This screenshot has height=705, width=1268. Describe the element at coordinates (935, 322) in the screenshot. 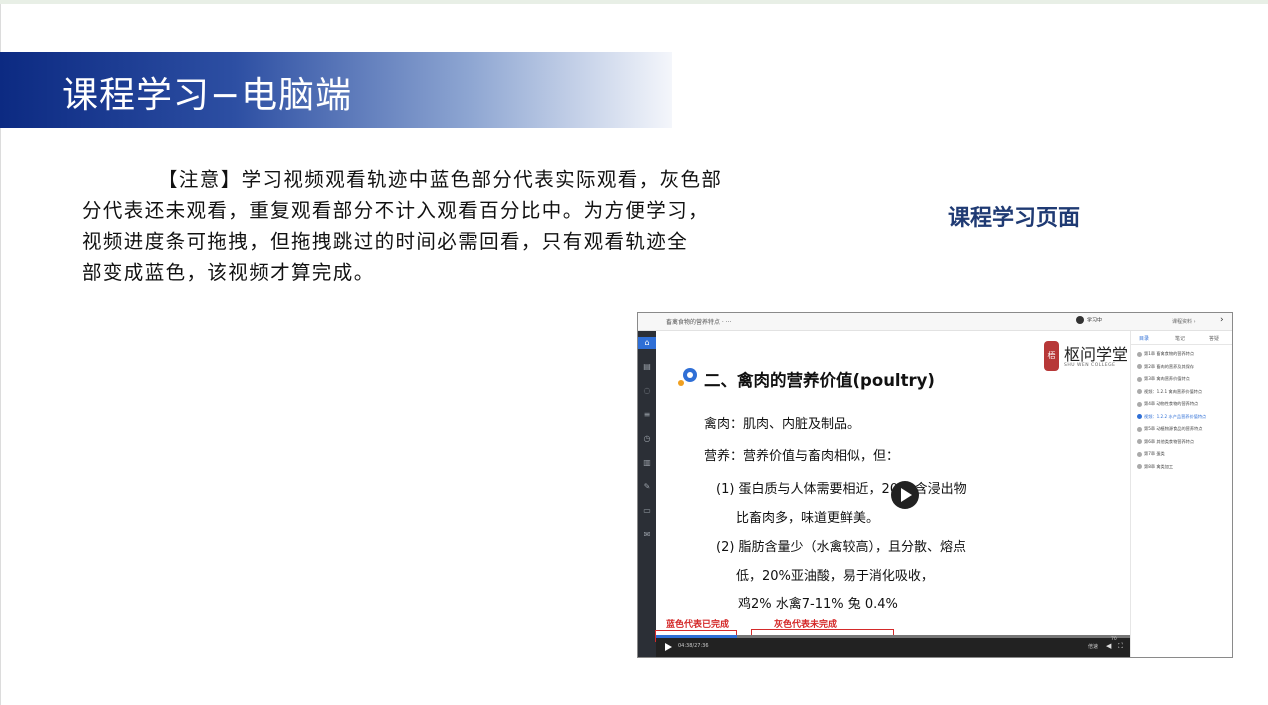

I see `screenshot-topbar: 畜禽食物的营养特点 · ··· 学习中 课程资料 › ›` at that location.